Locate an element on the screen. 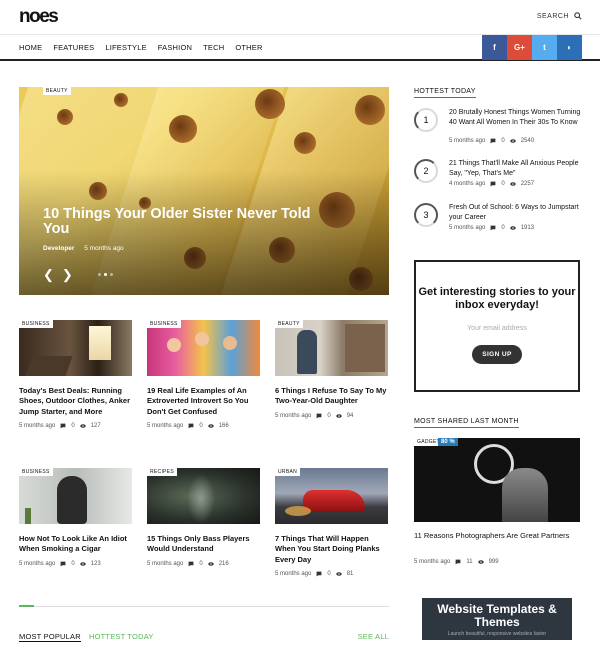 The width and height of the screenshot is (600, 650). article-image: URBAN is located at coordinates (331, 496).